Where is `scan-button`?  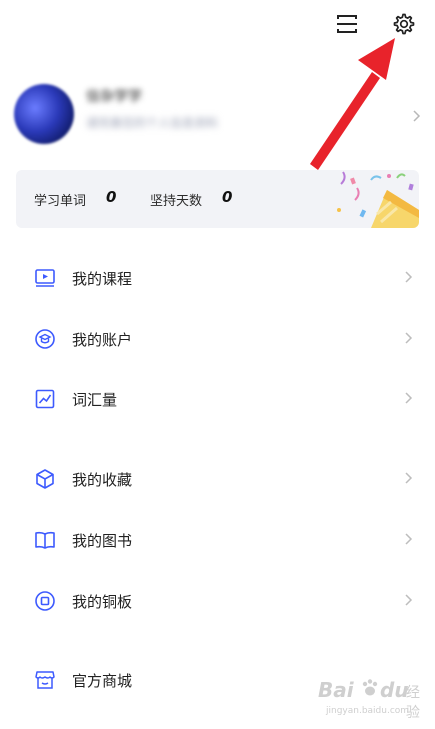
scan-button is located at coordinates (347, 24).